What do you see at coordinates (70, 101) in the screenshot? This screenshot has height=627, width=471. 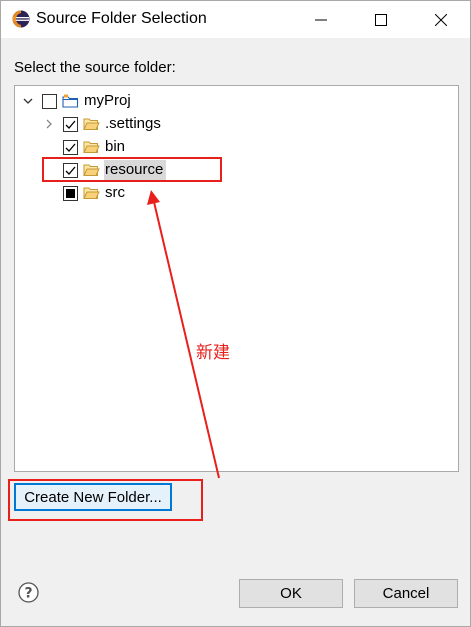 I see `project-folder-icon` at bounding box center [70, 101].